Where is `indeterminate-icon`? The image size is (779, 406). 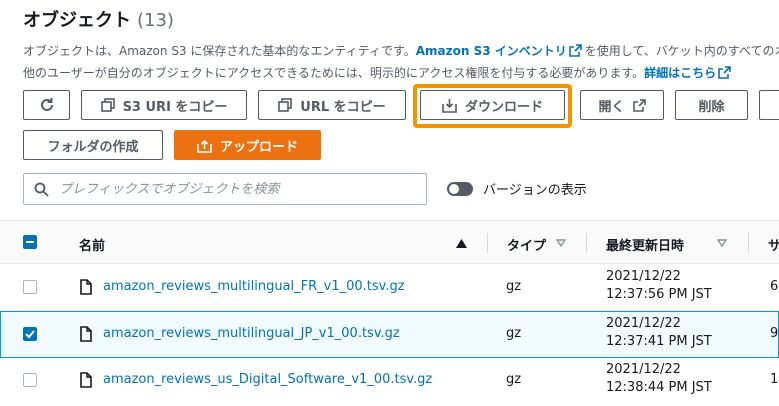 indeterminate-icon is located at coordinates (30, 242).